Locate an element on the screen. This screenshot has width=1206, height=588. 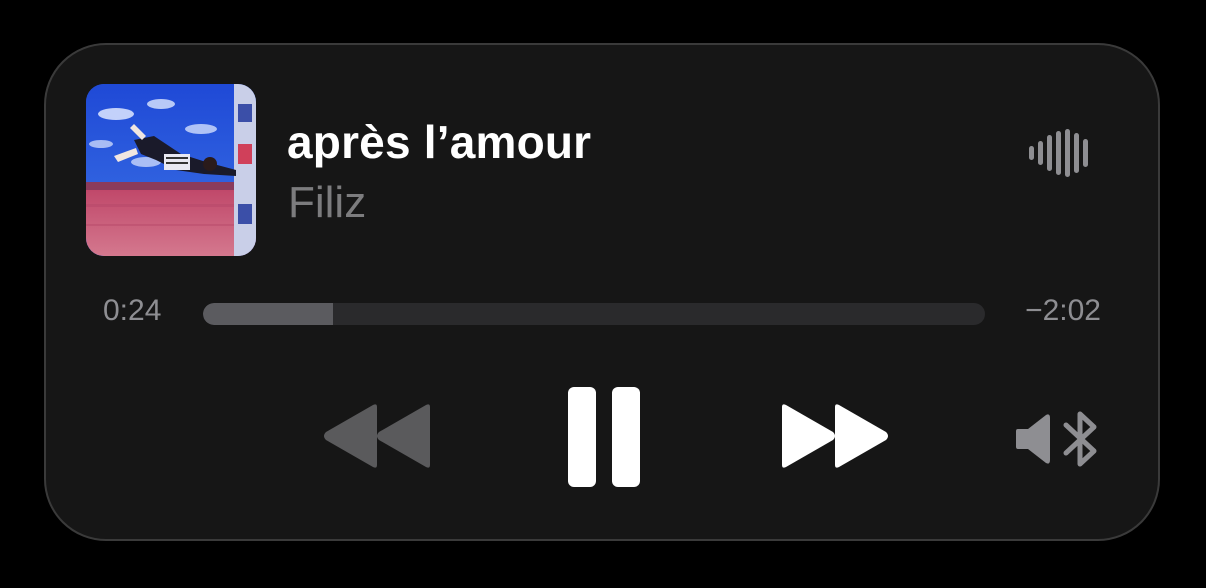
audio-output-button is located at coordinates (1061, 439).